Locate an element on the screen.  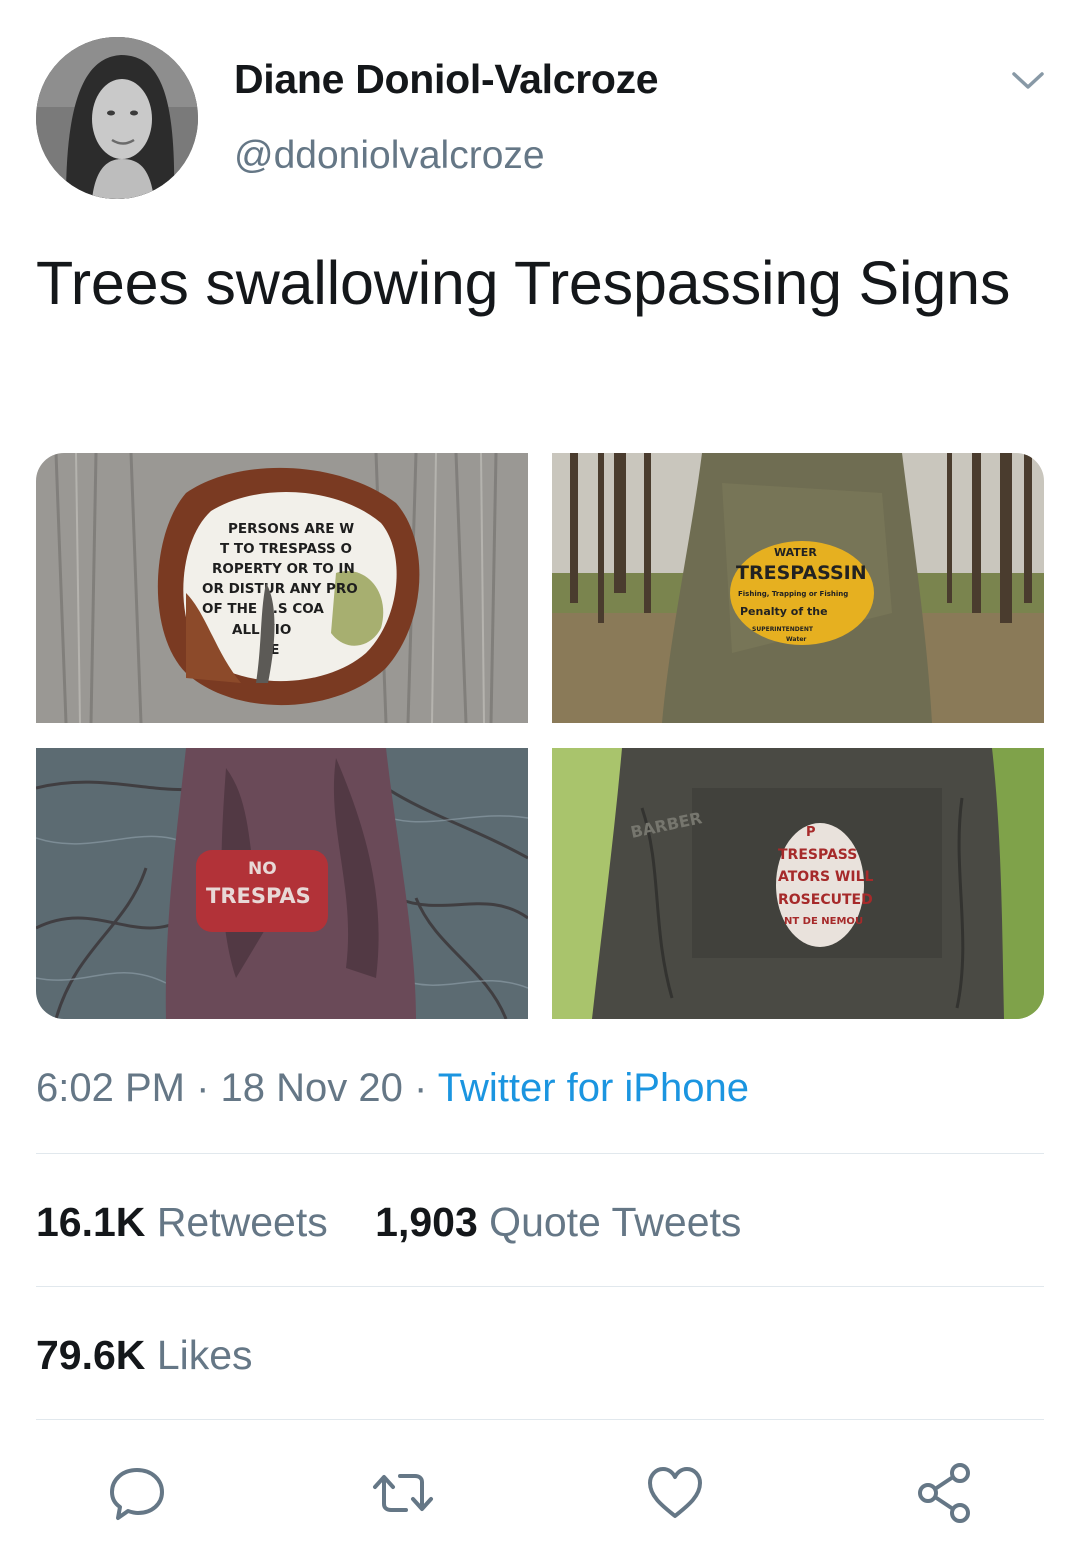
retweet-arrows-icon is located at coordinates (403, 1493).